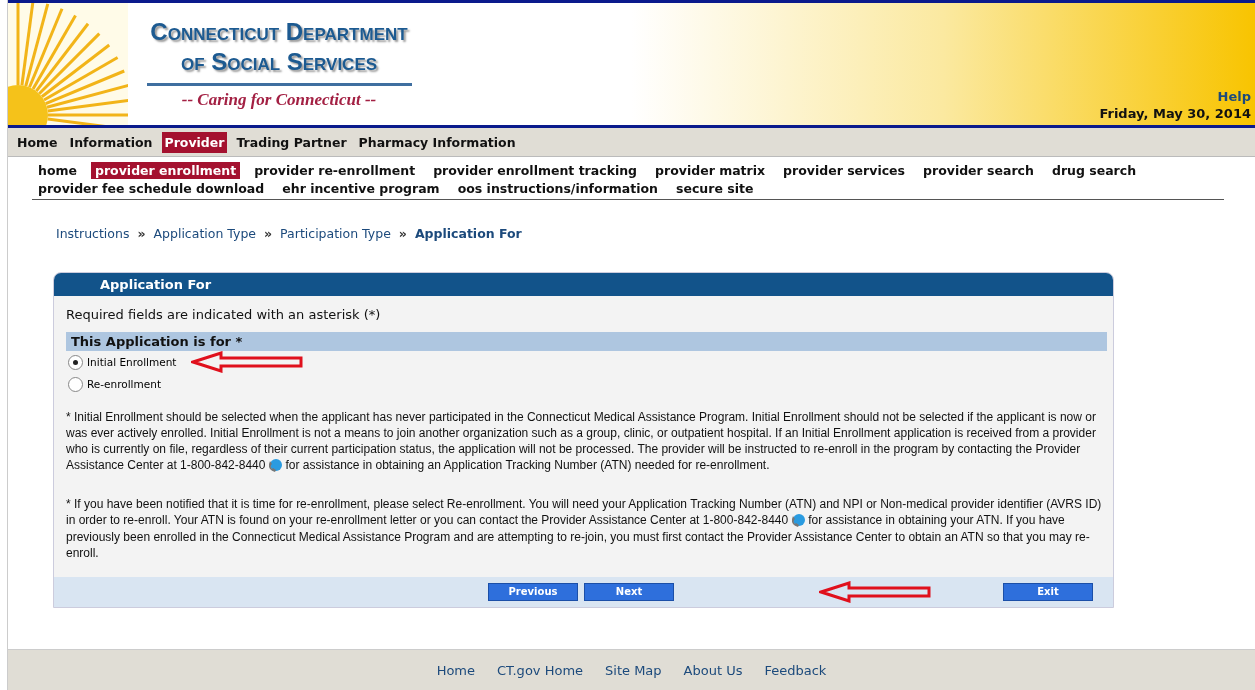 This screenshot has height=690, width=1255. What do you see at coordinates (633, 670) in the screenshot?
I see `footer-link: Site Map` at bounding box center [633, 670].